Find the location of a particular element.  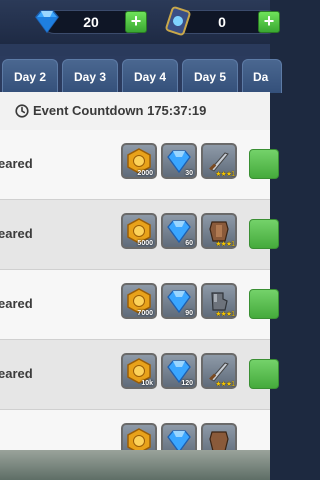

list-item: eared 10k 120 ★★★1 is located at coordinates (139, 375).